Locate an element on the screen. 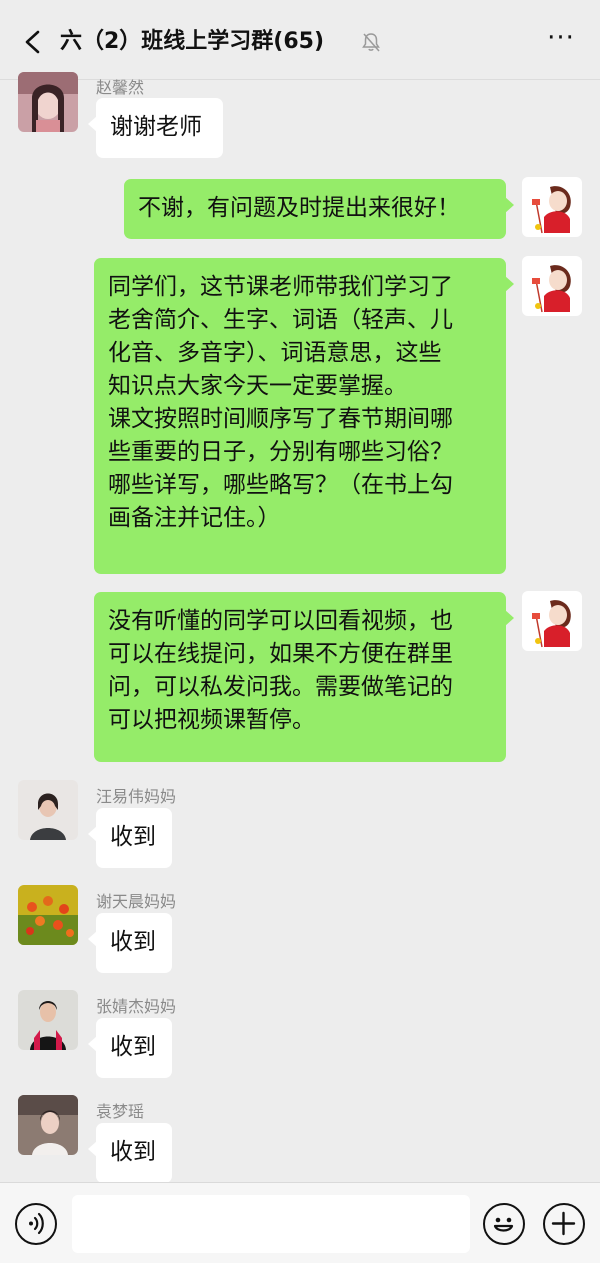 This screenshot has width=600, height=1263. sender-name: 张婧杰妈妈 is located at coordinates (136, 1006).